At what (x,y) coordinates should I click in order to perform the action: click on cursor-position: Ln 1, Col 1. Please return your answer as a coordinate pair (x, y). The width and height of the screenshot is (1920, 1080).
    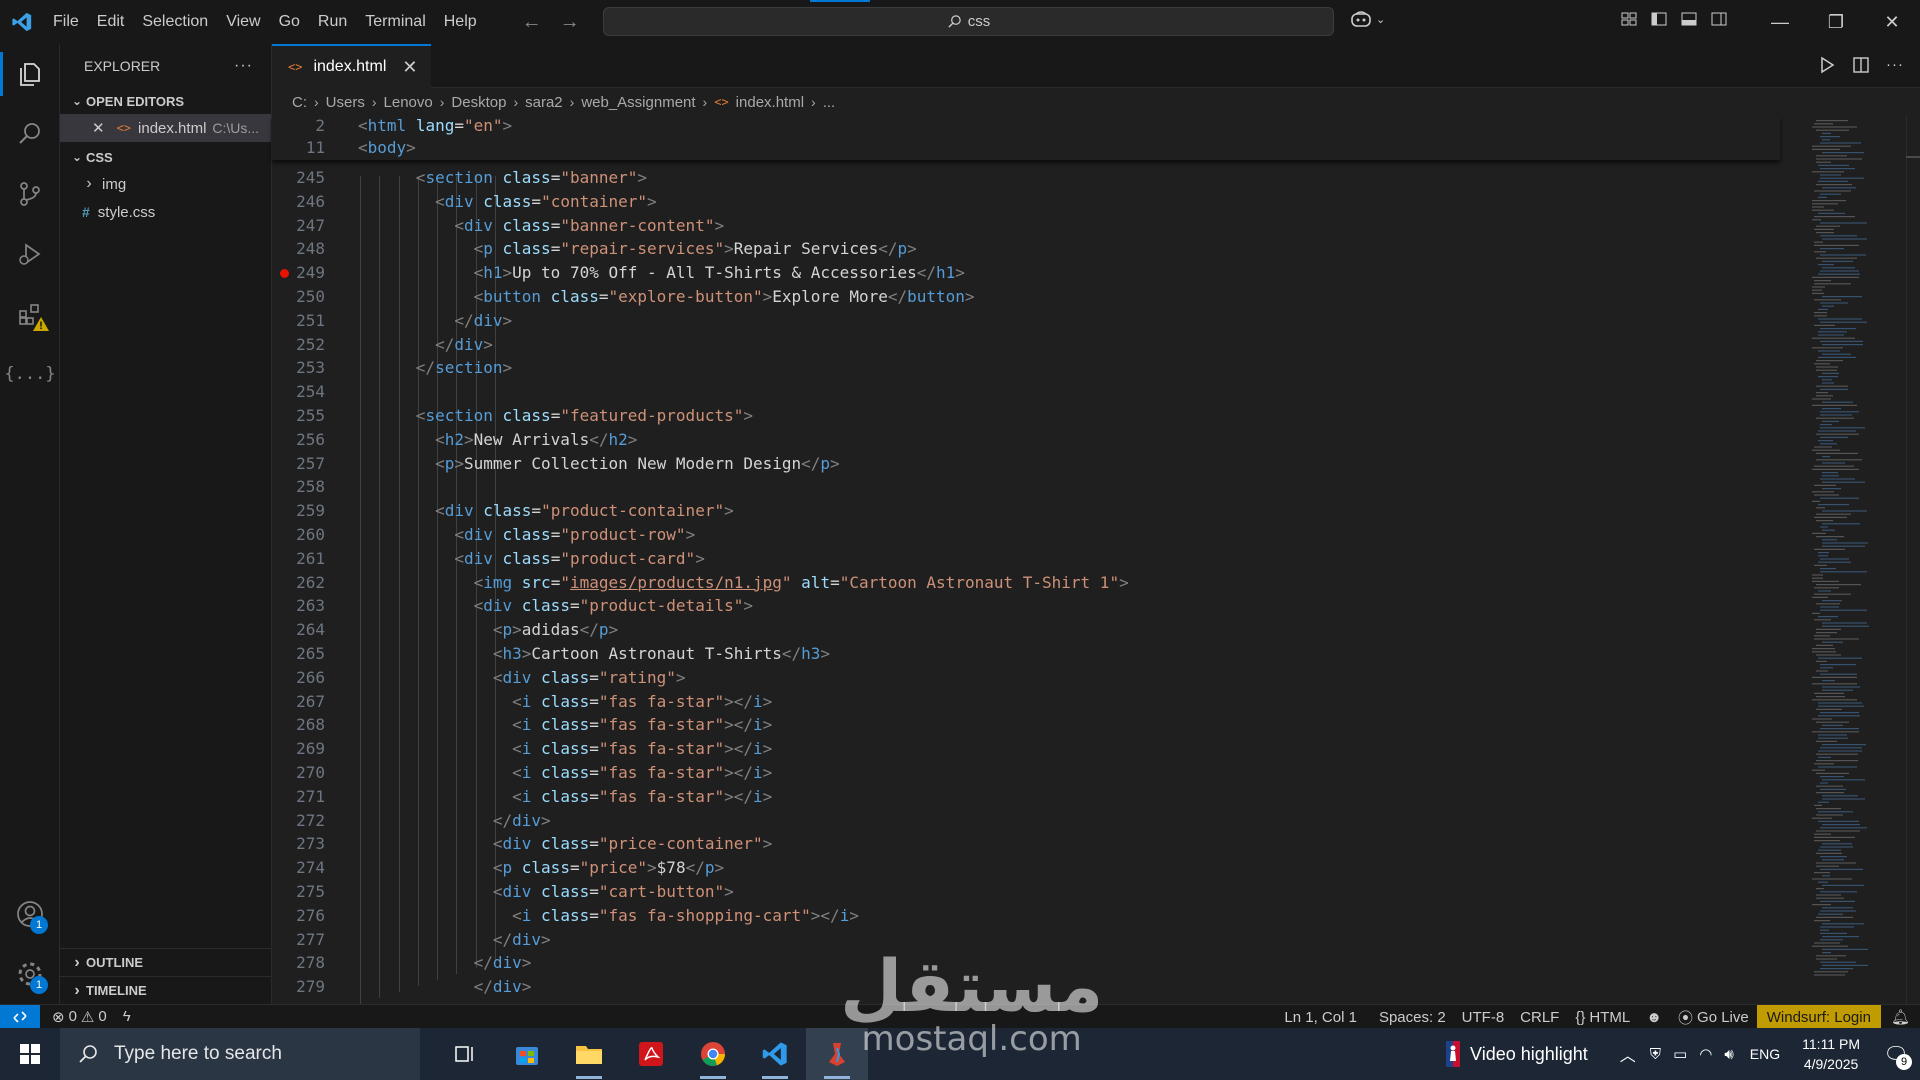
    Looking at the image, I should click on (1320, 1017).